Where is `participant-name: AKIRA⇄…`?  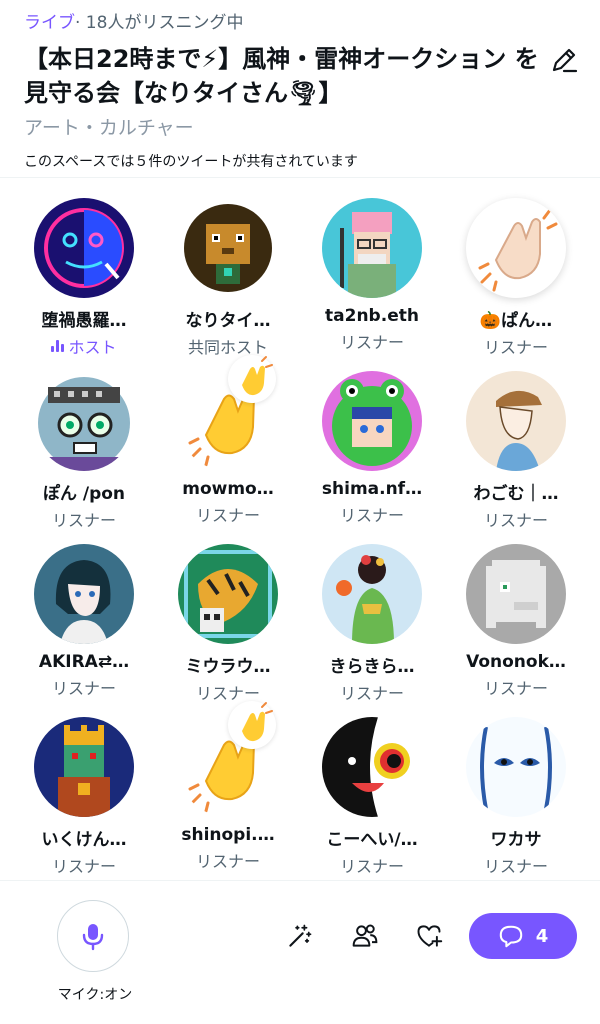 participant-name: AKIRA⇄… is located at coordinates (84, 662).